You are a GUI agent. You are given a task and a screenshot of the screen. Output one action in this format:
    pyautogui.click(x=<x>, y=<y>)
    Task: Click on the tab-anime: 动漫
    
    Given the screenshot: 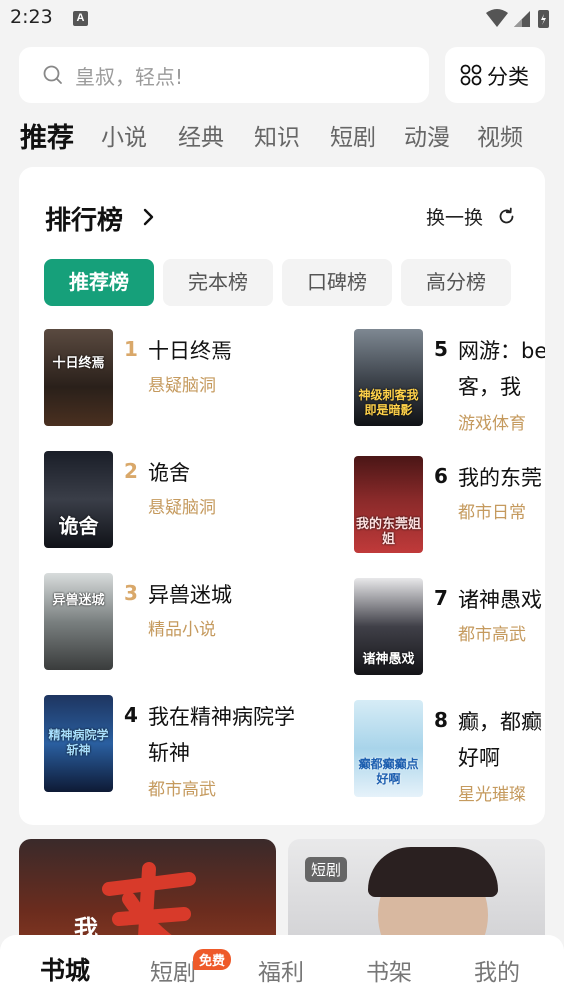 What is the action you would take?
    pyautogui.click(x=427, y=135)
    